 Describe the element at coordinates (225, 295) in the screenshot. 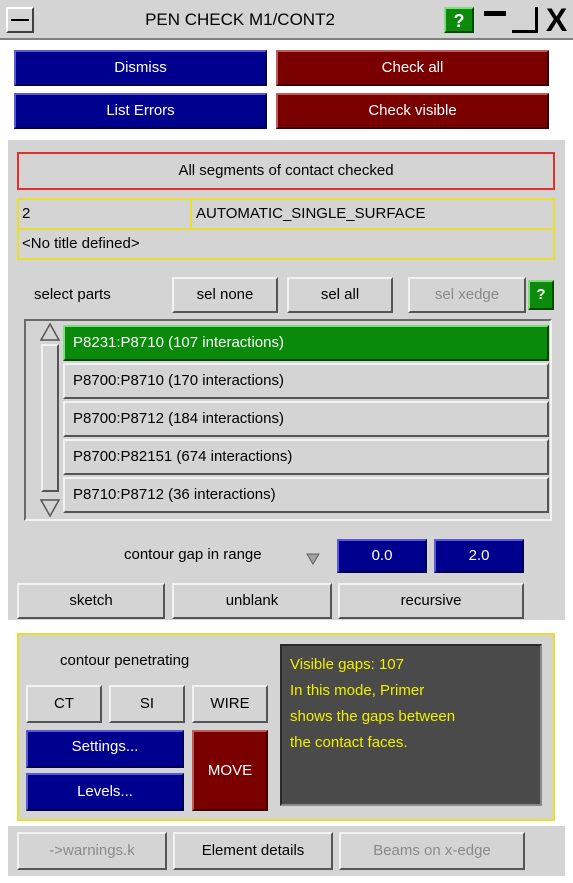

I see `sel-none-button: sel none` at that location.